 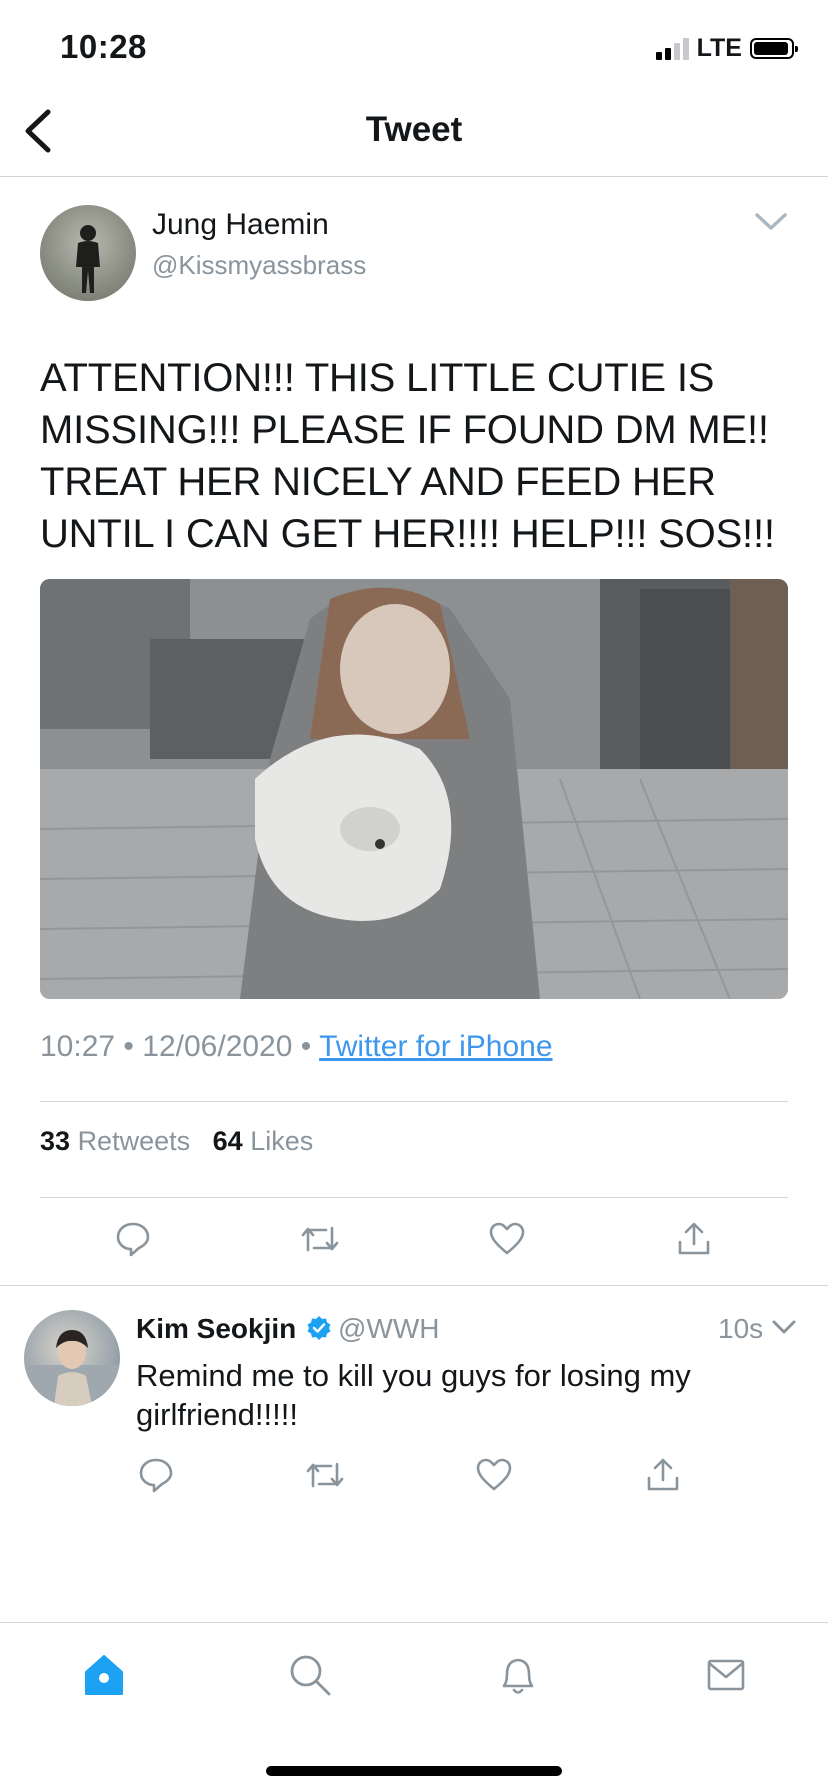 I want to click on avatar-figure, so click(x=88, y=259).